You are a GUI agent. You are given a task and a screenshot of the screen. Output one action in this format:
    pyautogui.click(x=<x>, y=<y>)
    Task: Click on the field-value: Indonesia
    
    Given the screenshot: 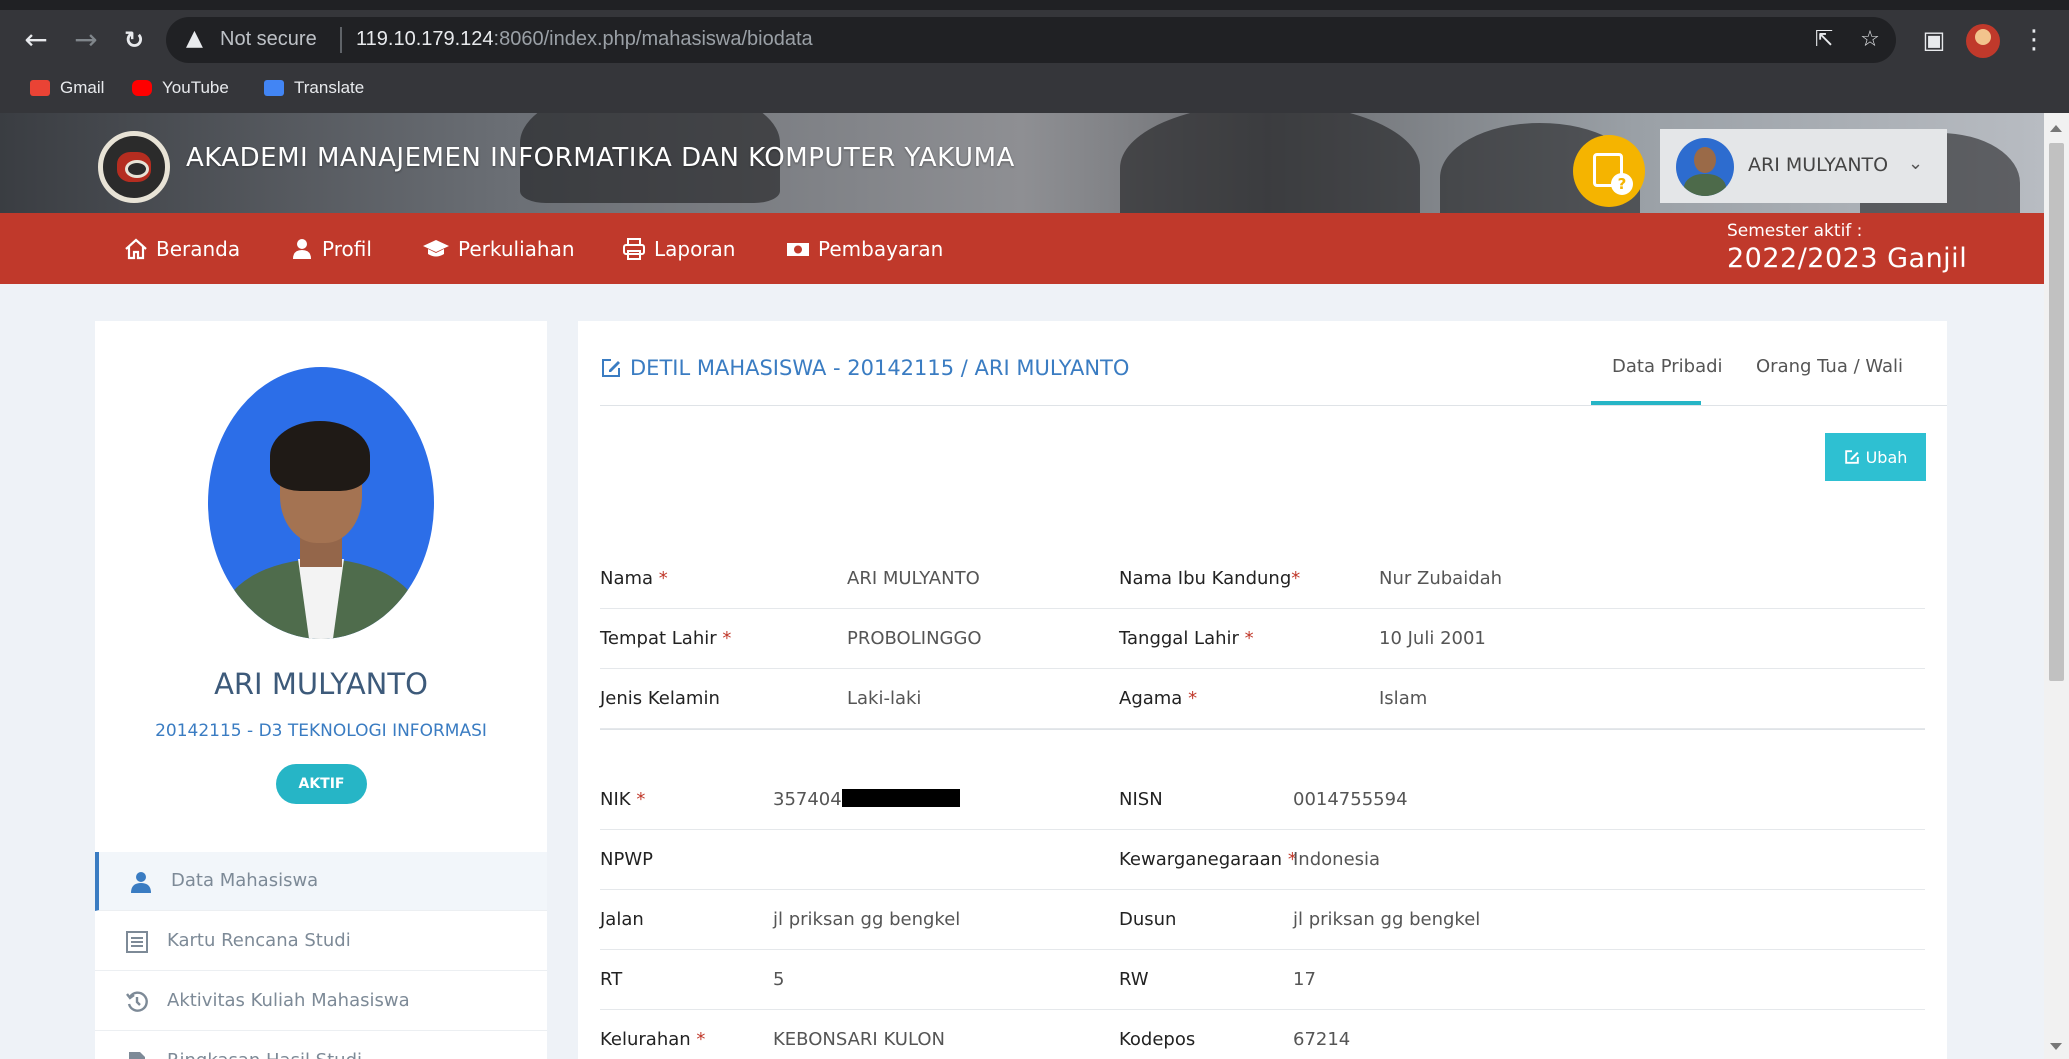 What is the action you would take?
    pyautogui.click(x=1337, y=859)
    